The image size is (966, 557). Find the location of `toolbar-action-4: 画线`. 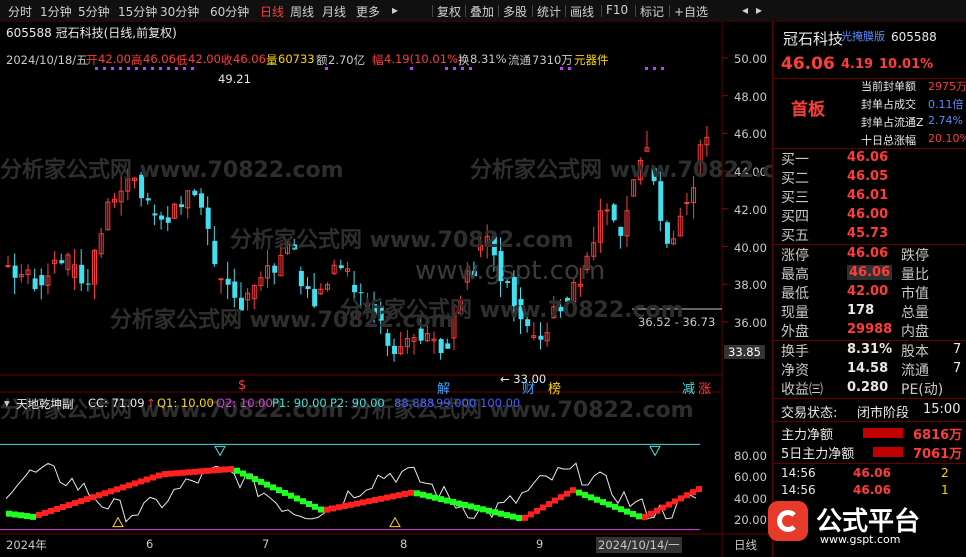

toolbar-action-4: 画线 is located at coordinates (582, 11).